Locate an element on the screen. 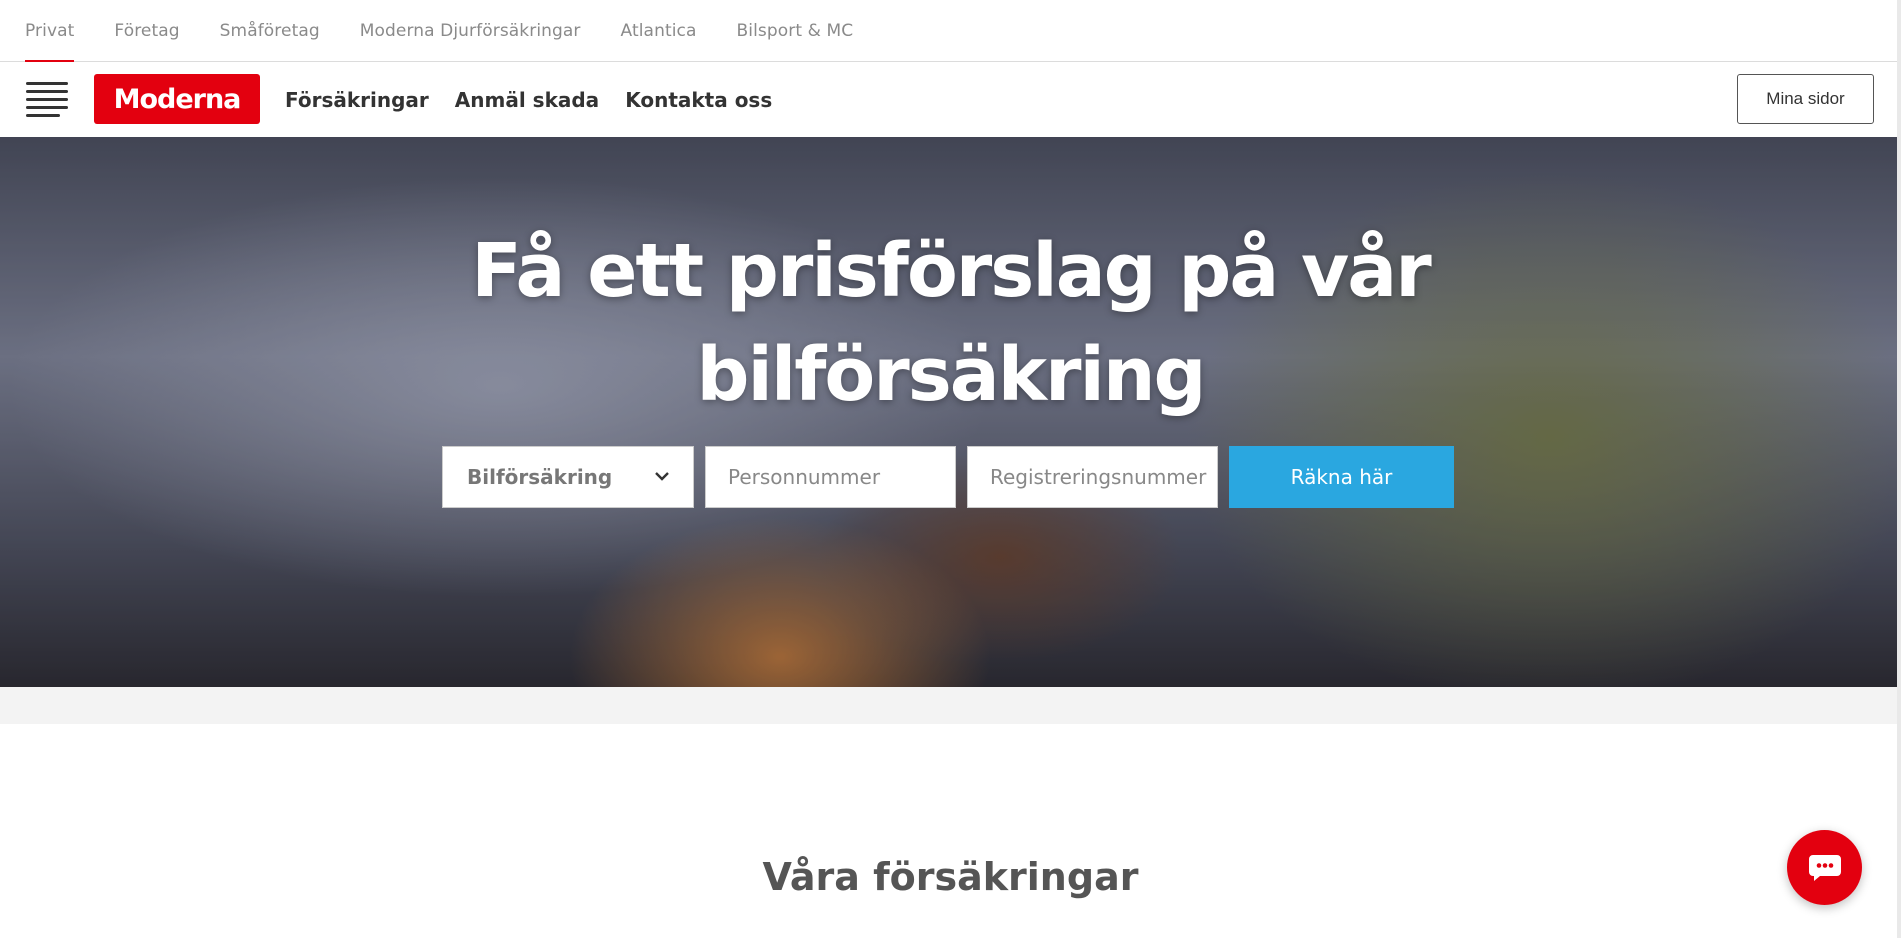 This screenshot has height=938, width=1901. chat-bubble-icon is located at coordinates (1824, 867).